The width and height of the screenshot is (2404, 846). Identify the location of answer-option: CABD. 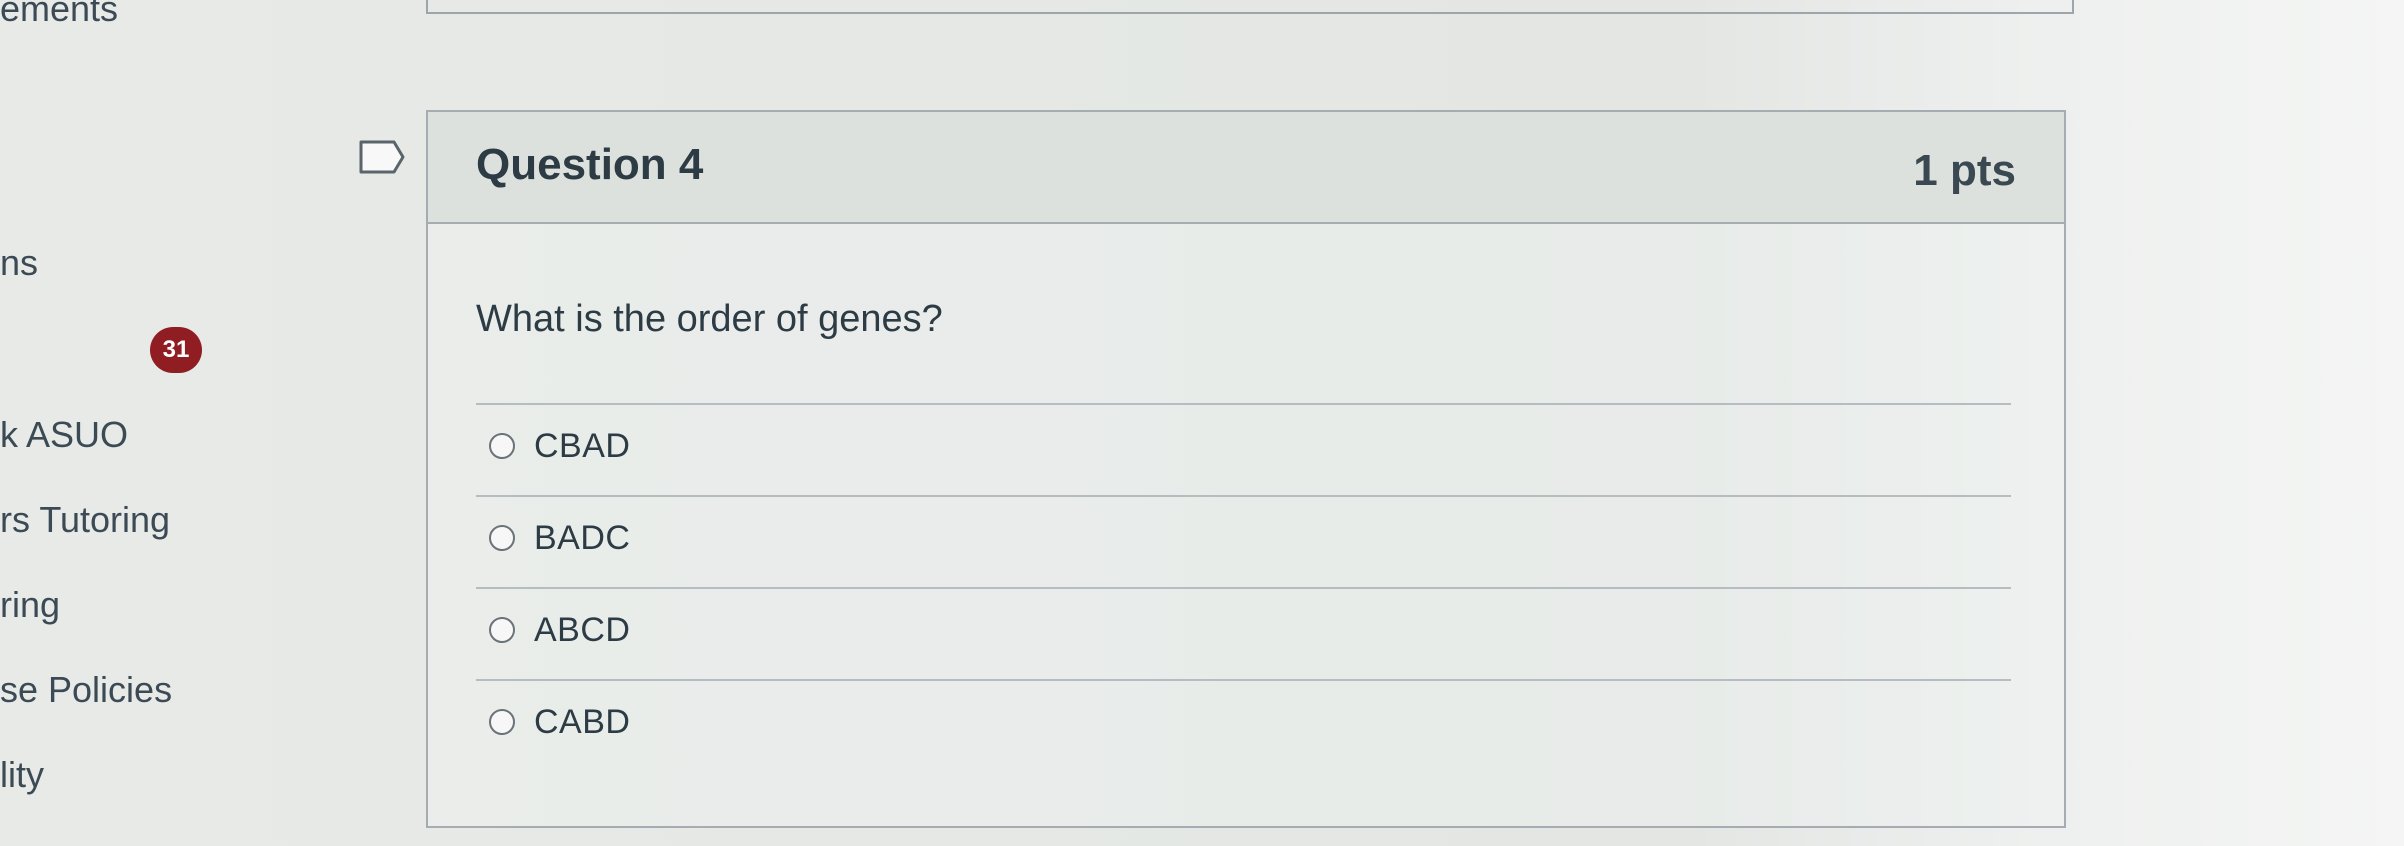
(1243, 725).